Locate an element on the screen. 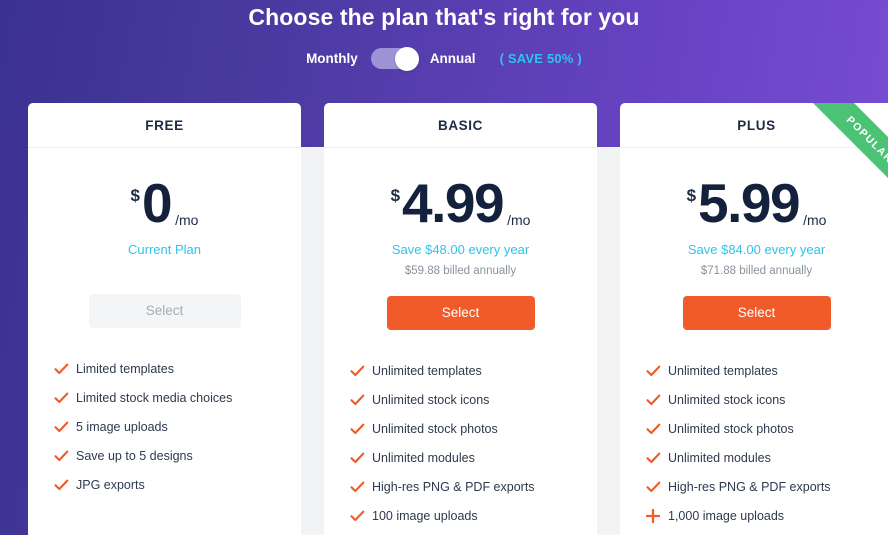 The width and height of the screenshot is (888, 535). feature-label: JPG exports is located at coordinates (110, 484).